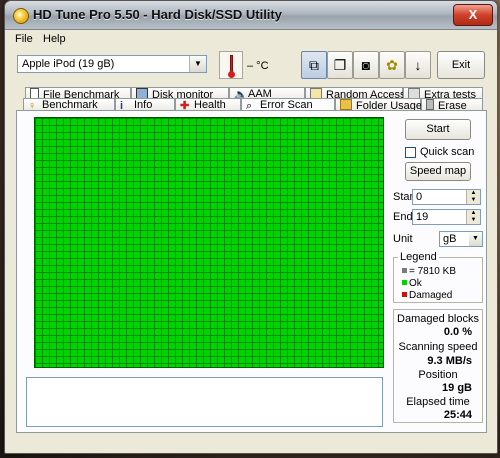 The height and width of the screenshot is (458, 500). What do you see at coordinates (404, 270) in the screenshot?
I see `block-swatch-icon` at bounding box center [404, 270].